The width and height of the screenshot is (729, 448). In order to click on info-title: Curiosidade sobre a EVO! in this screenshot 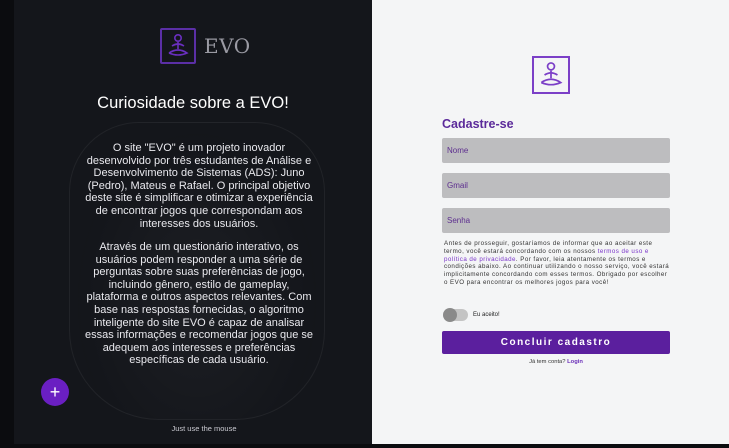, I will do `click(193, 103)`.